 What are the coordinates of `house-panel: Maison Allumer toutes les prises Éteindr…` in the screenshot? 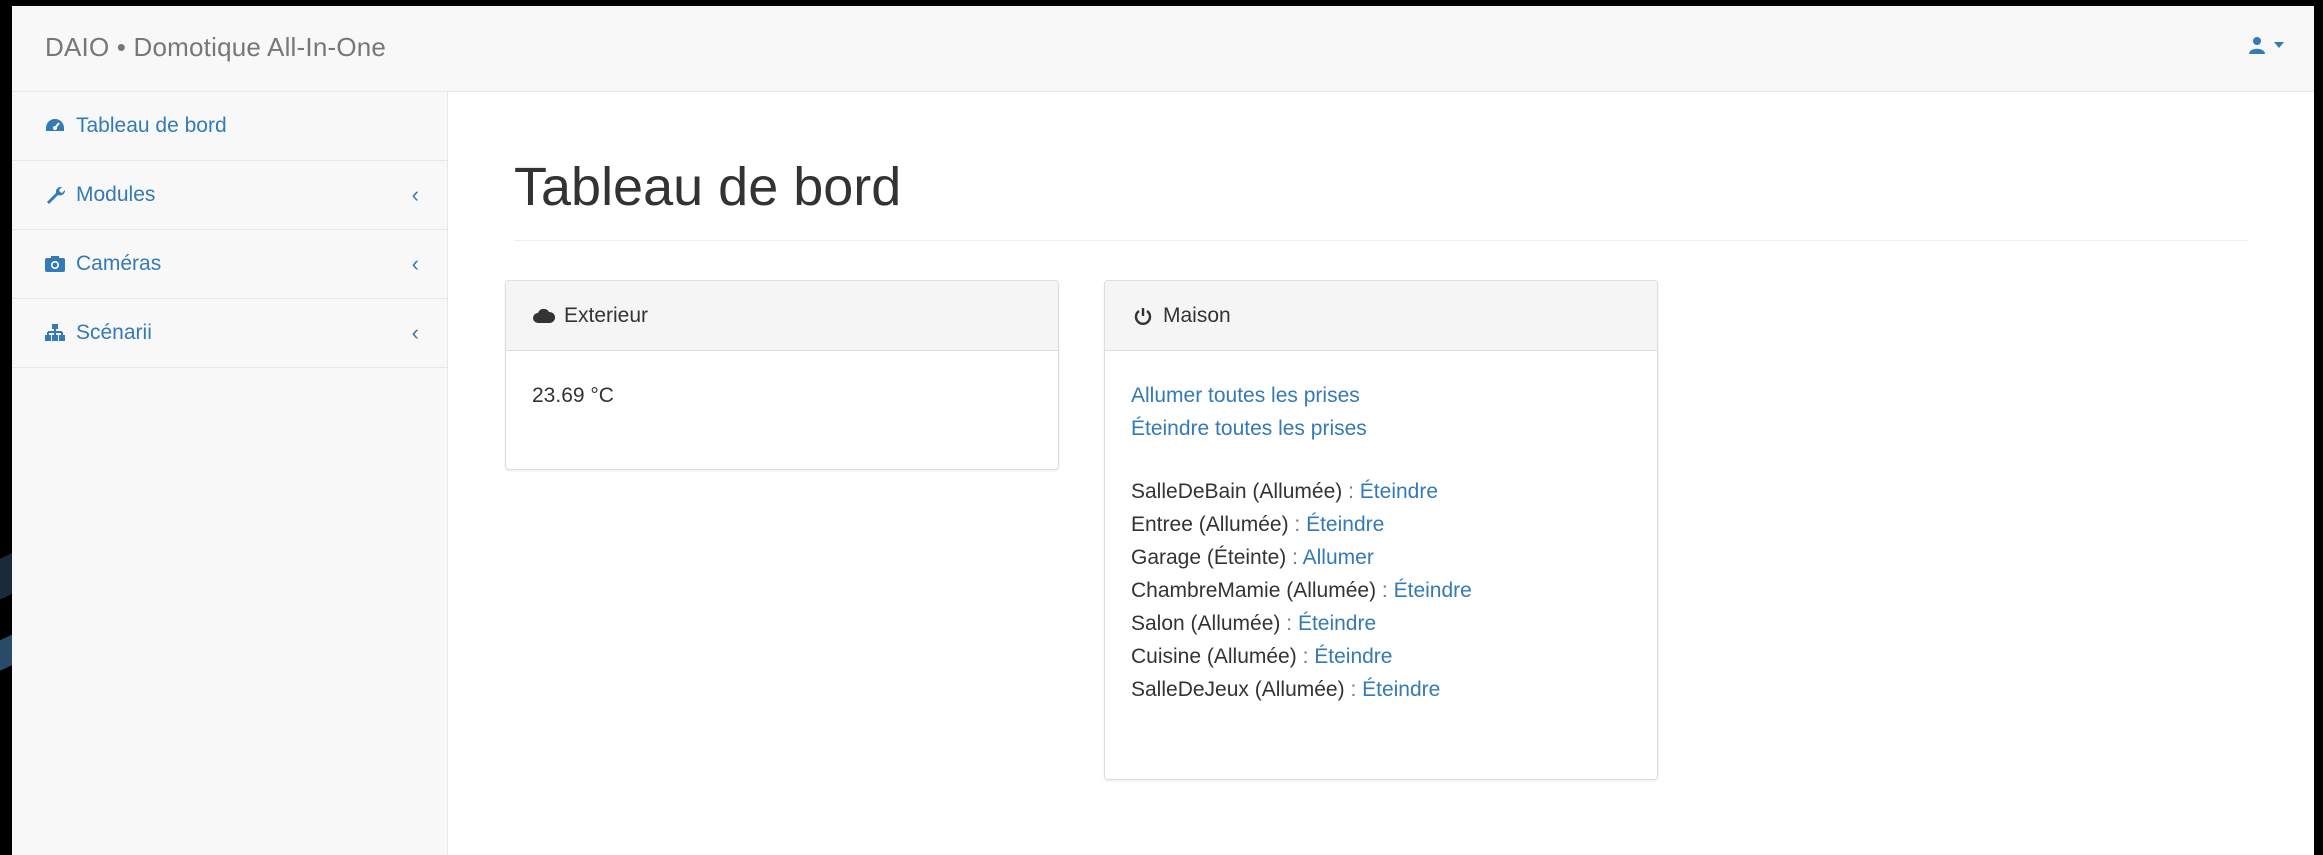 It's located at (1381, 530).